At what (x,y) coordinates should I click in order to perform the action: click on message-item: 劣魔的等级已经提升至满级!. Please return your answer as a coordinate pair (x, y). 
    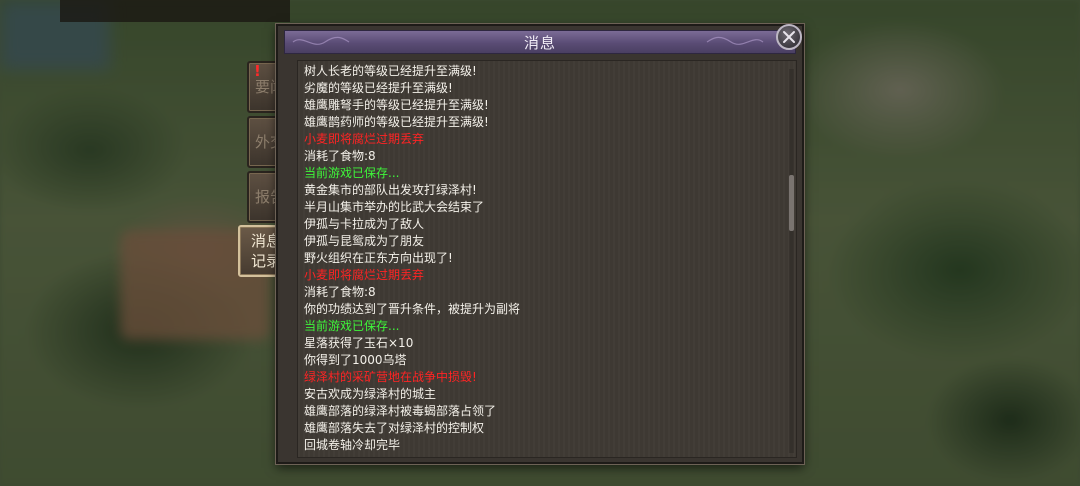
    Looking at the image, I should click on (378, 88).